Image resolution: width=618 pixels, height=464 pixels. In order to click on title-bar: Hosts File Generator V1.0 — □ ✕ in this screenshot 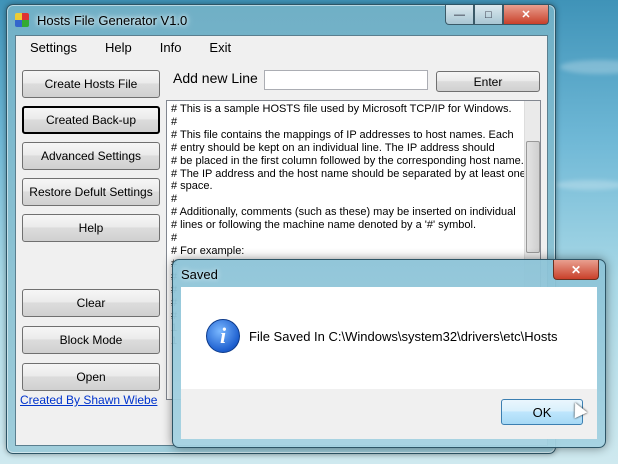, I will do `click(281, 20)`.